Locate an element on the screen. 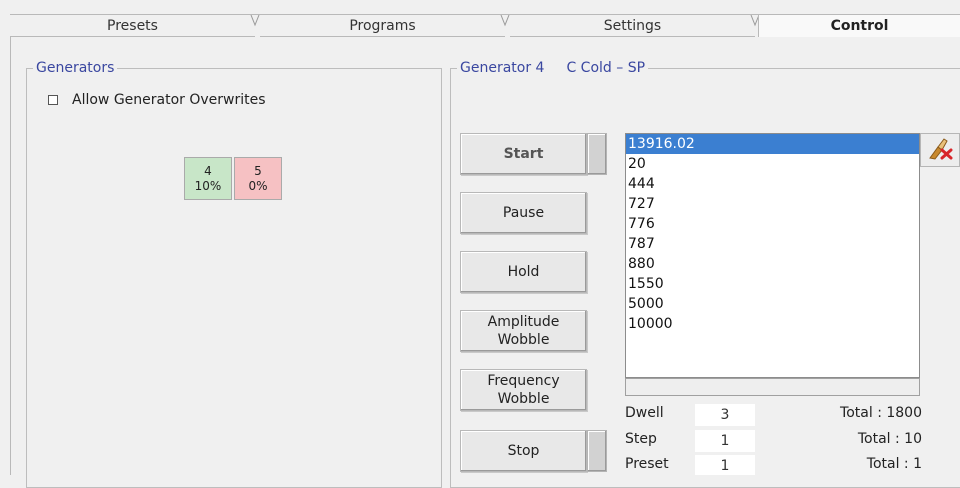 The image size is (960, 488). list-item: 880 is located at coordinates (772, 264).